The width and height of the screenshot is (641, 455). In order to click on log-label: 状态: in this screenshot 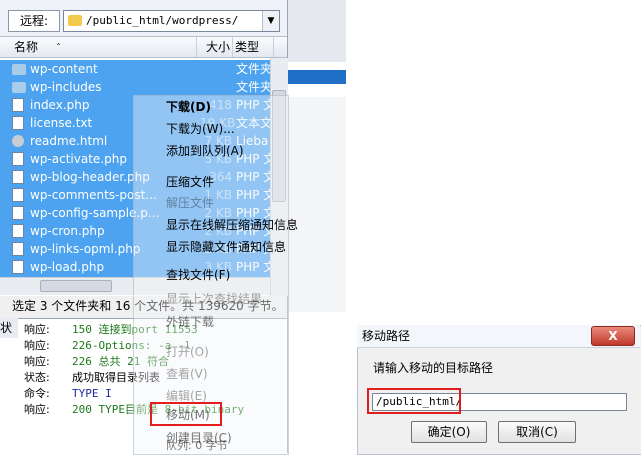, I will do `click(37, 377)`.